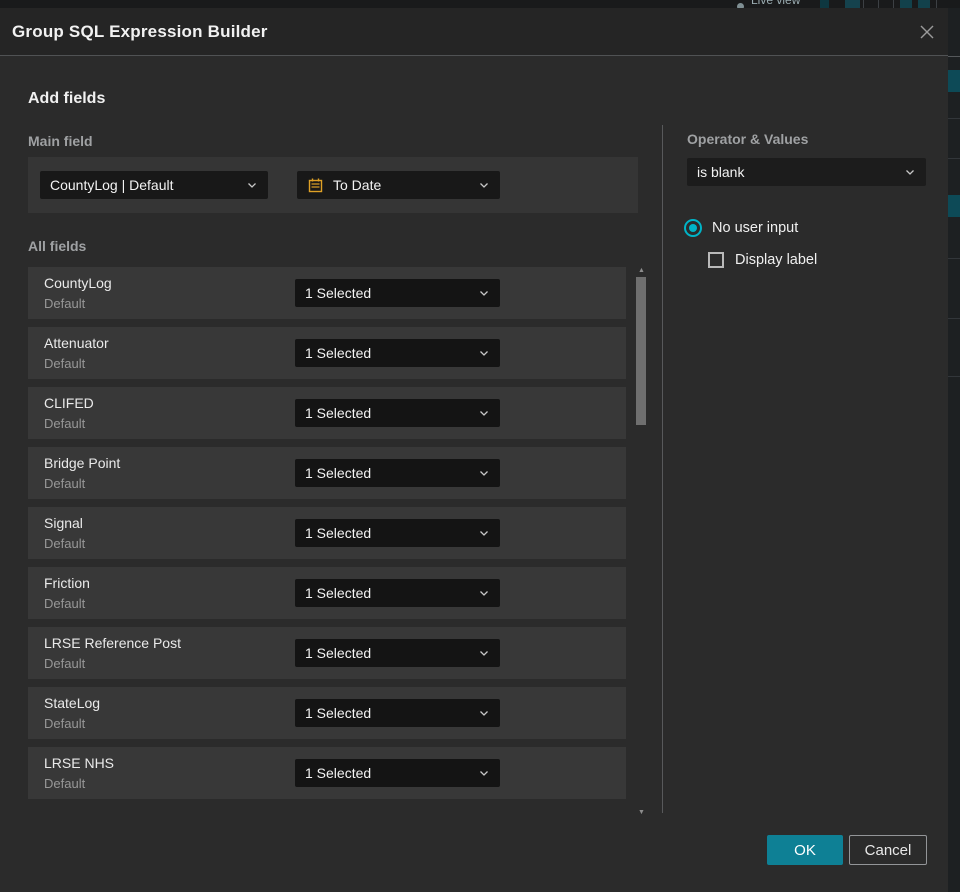  Describe the element at coordinates (954, 56) in the screenshot. I see `sliver-line` at that location.